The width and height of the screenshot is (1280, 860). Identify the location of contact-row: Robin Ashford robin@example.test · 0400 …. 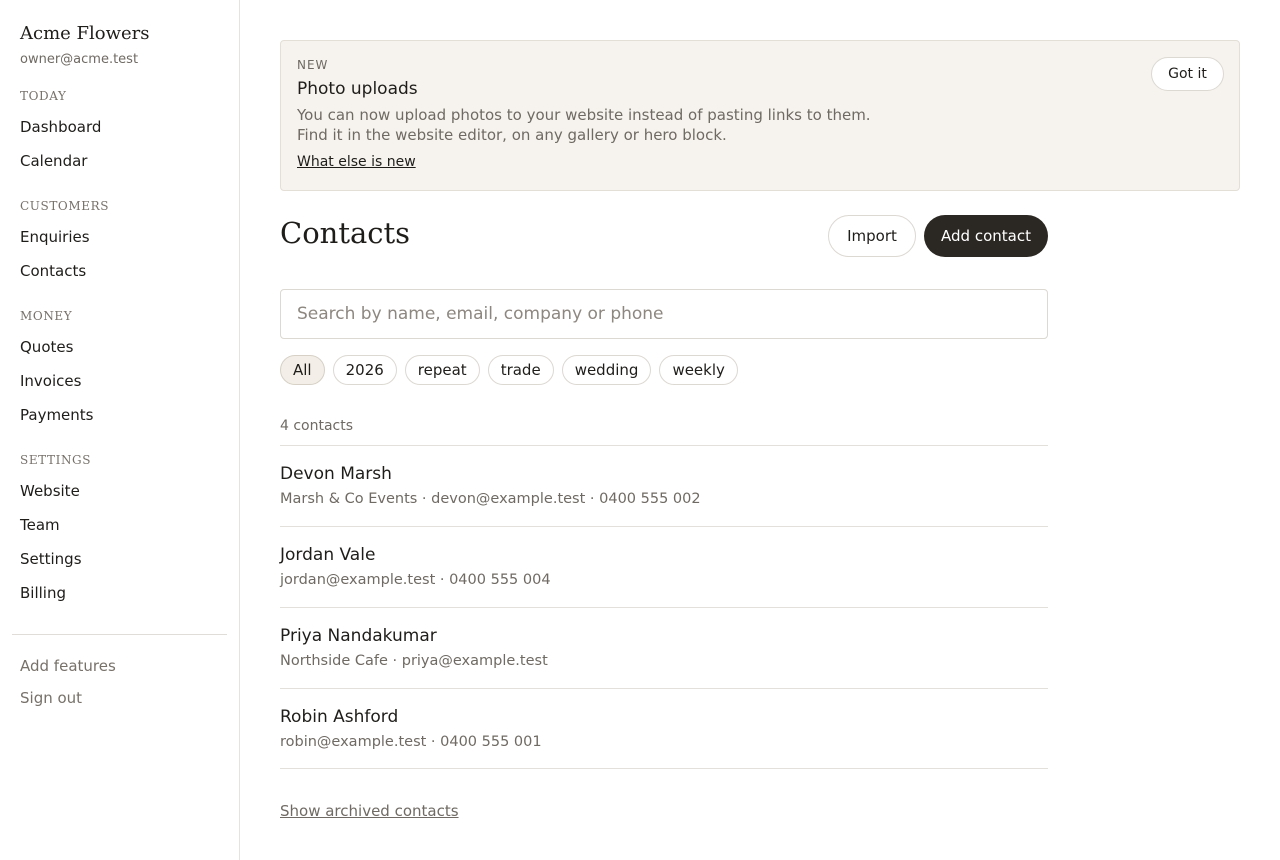
(664, 728).